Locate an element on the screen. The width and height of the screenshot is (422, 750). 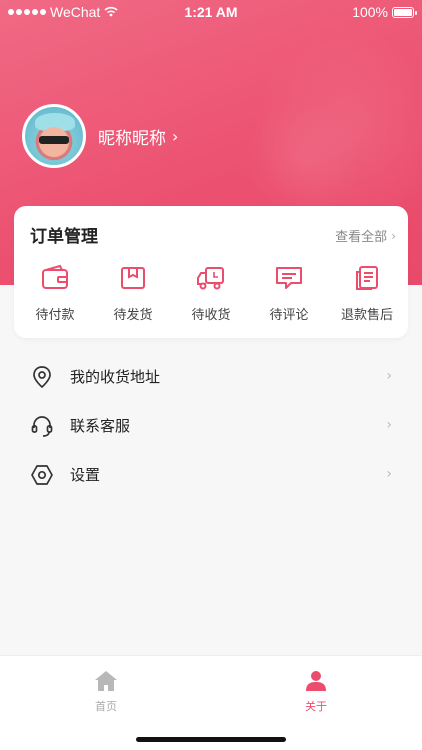
avatar is located at coordinates (54, 136).